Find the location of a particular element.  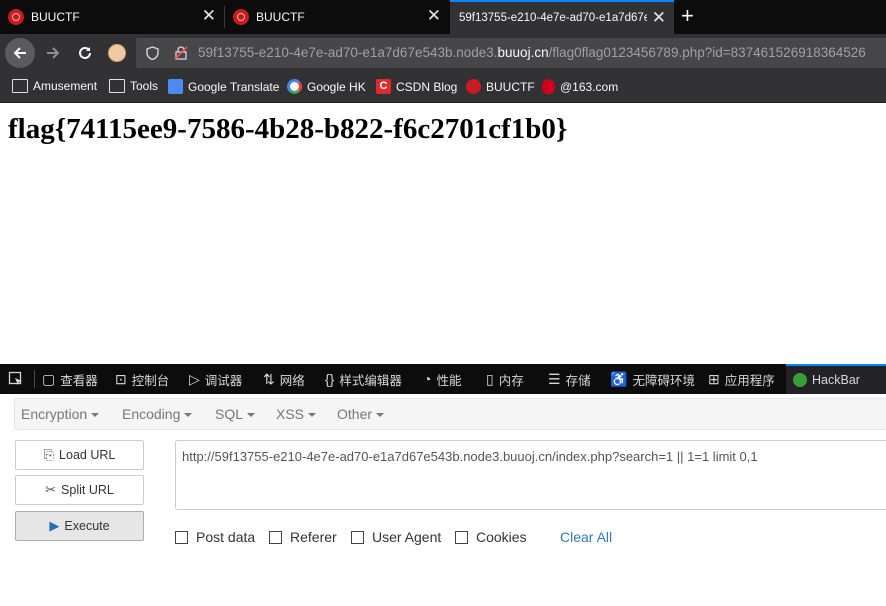

bookmark-163: @163.com is located at coordinates (580, 86).